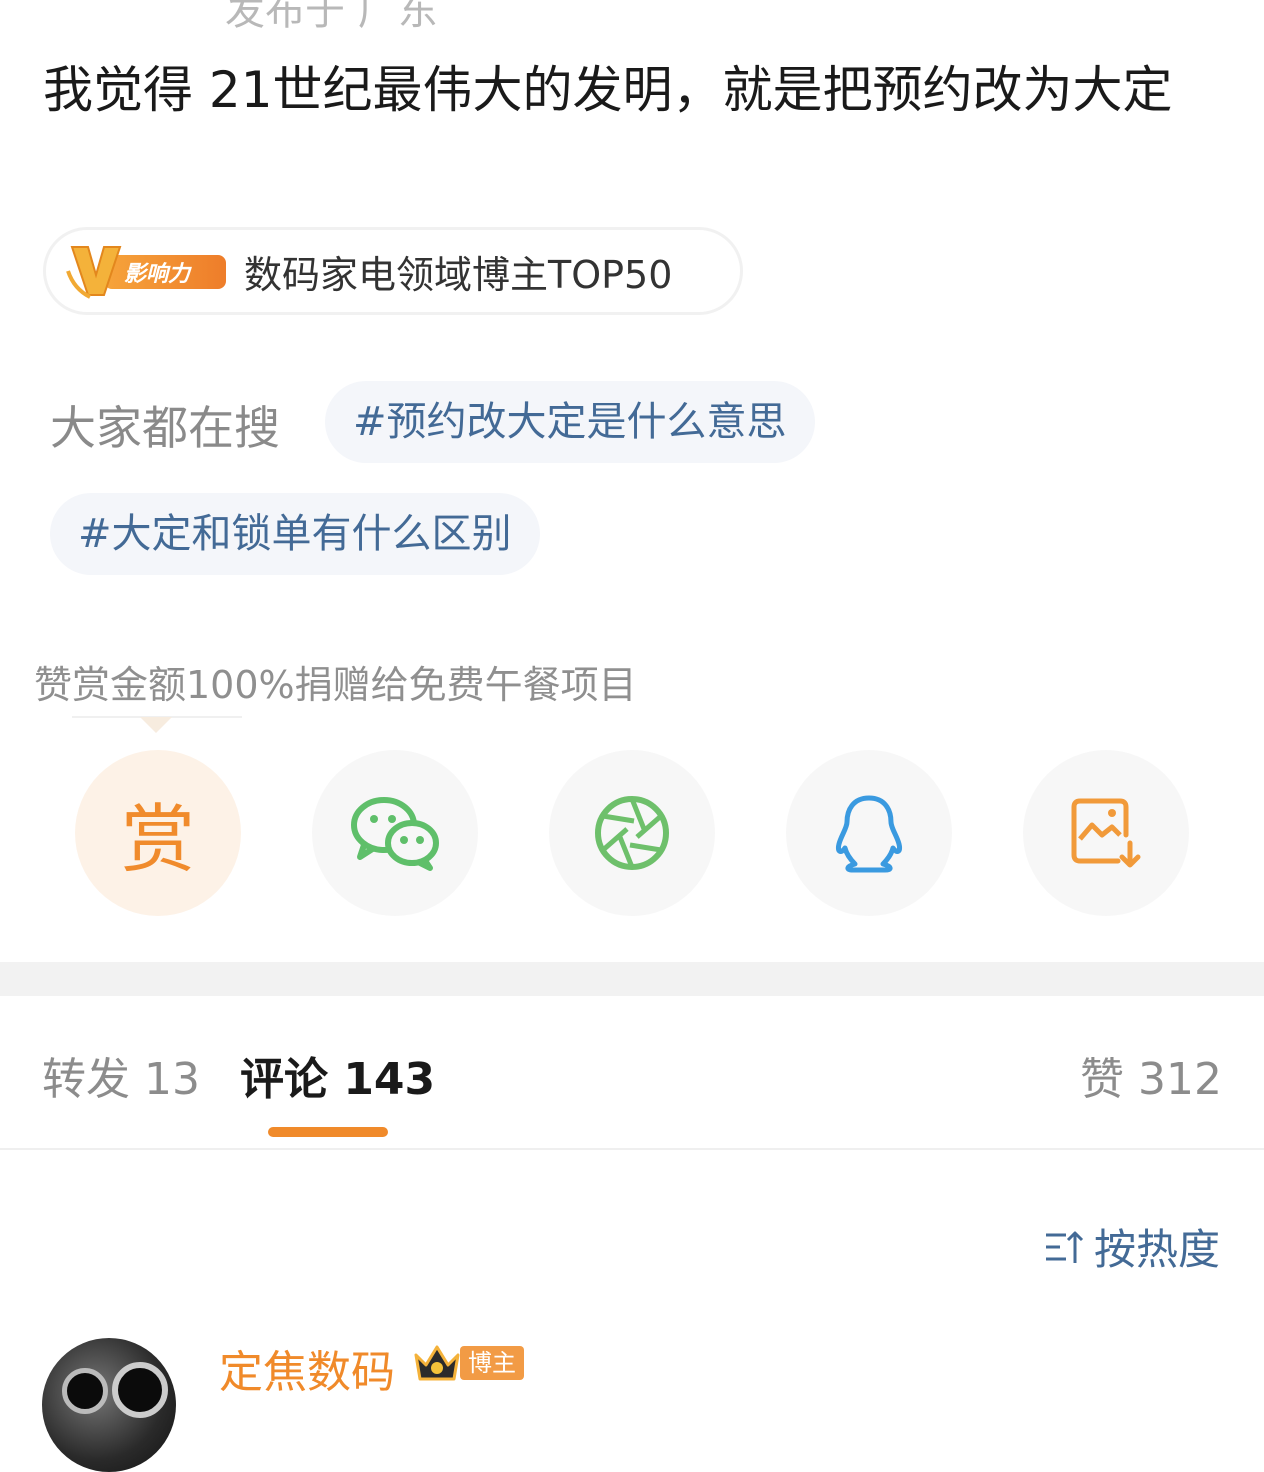  What do you see at coordinates (1151, 1075) in the screenshot?
I see `tab-like: 赞 312` at bounding box center [1151, 1075].